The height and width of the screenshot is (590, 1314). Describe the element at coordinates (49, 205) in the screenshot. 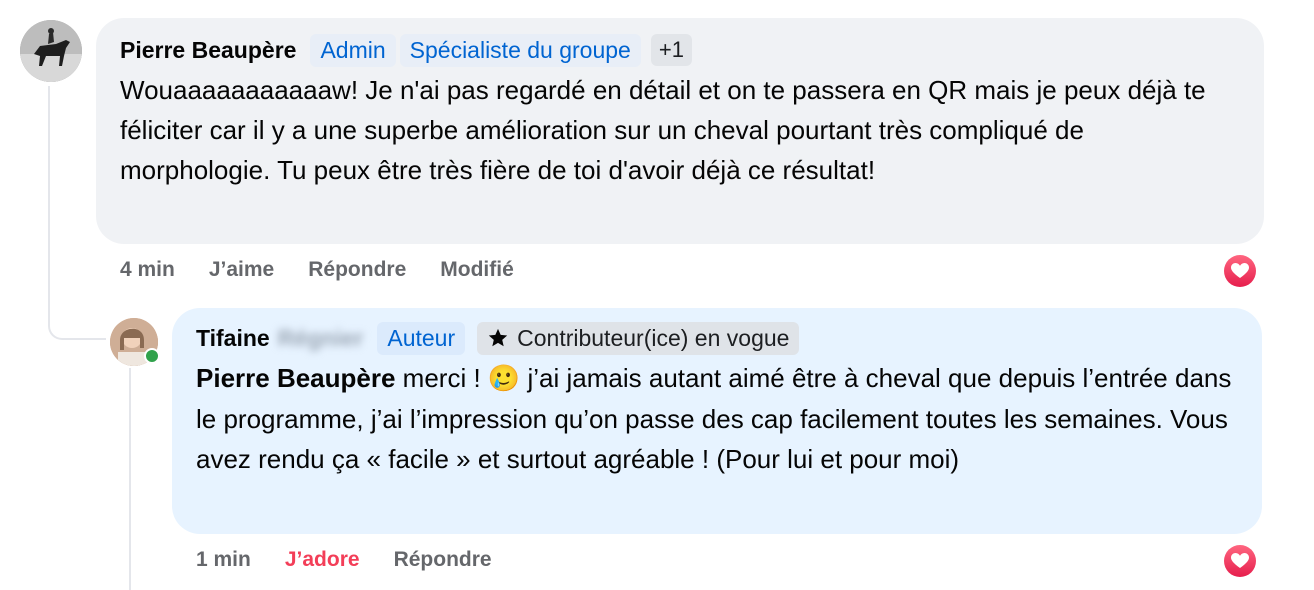

I see `thread-connector-line` at that location.